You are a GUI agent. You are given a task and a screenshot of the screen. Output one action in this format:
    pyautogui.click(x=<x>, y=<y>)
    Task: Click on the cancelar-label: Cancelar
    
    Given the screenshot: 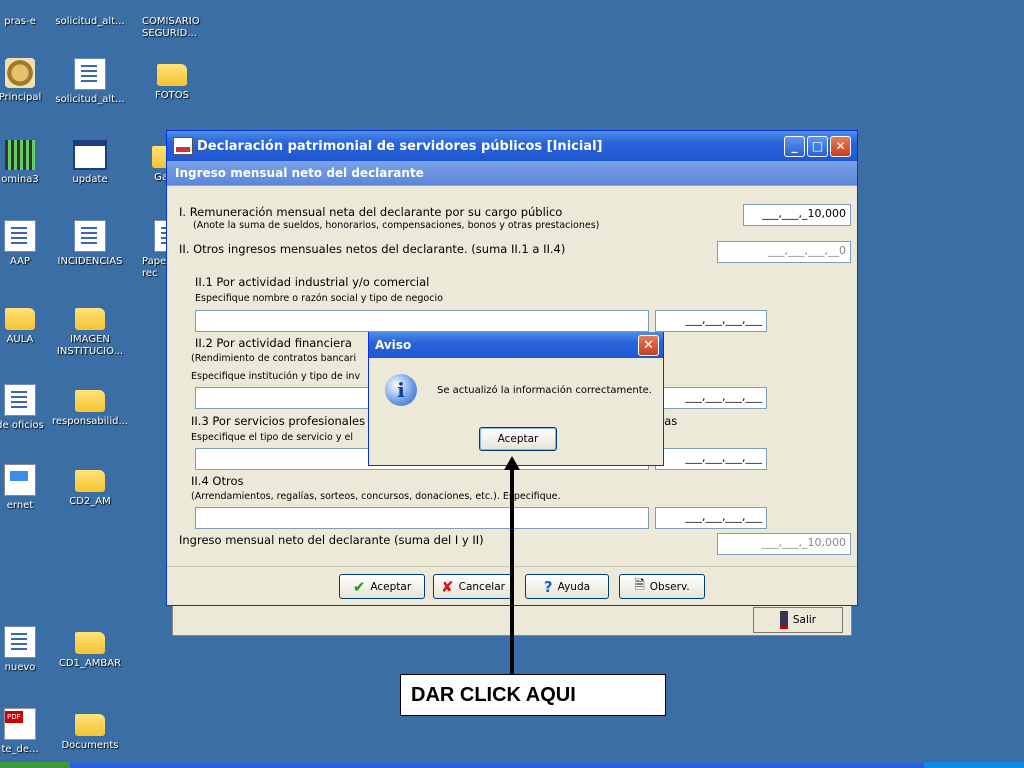 What is the action you would take?
    pyautogui.click(x=481, y=586)
    